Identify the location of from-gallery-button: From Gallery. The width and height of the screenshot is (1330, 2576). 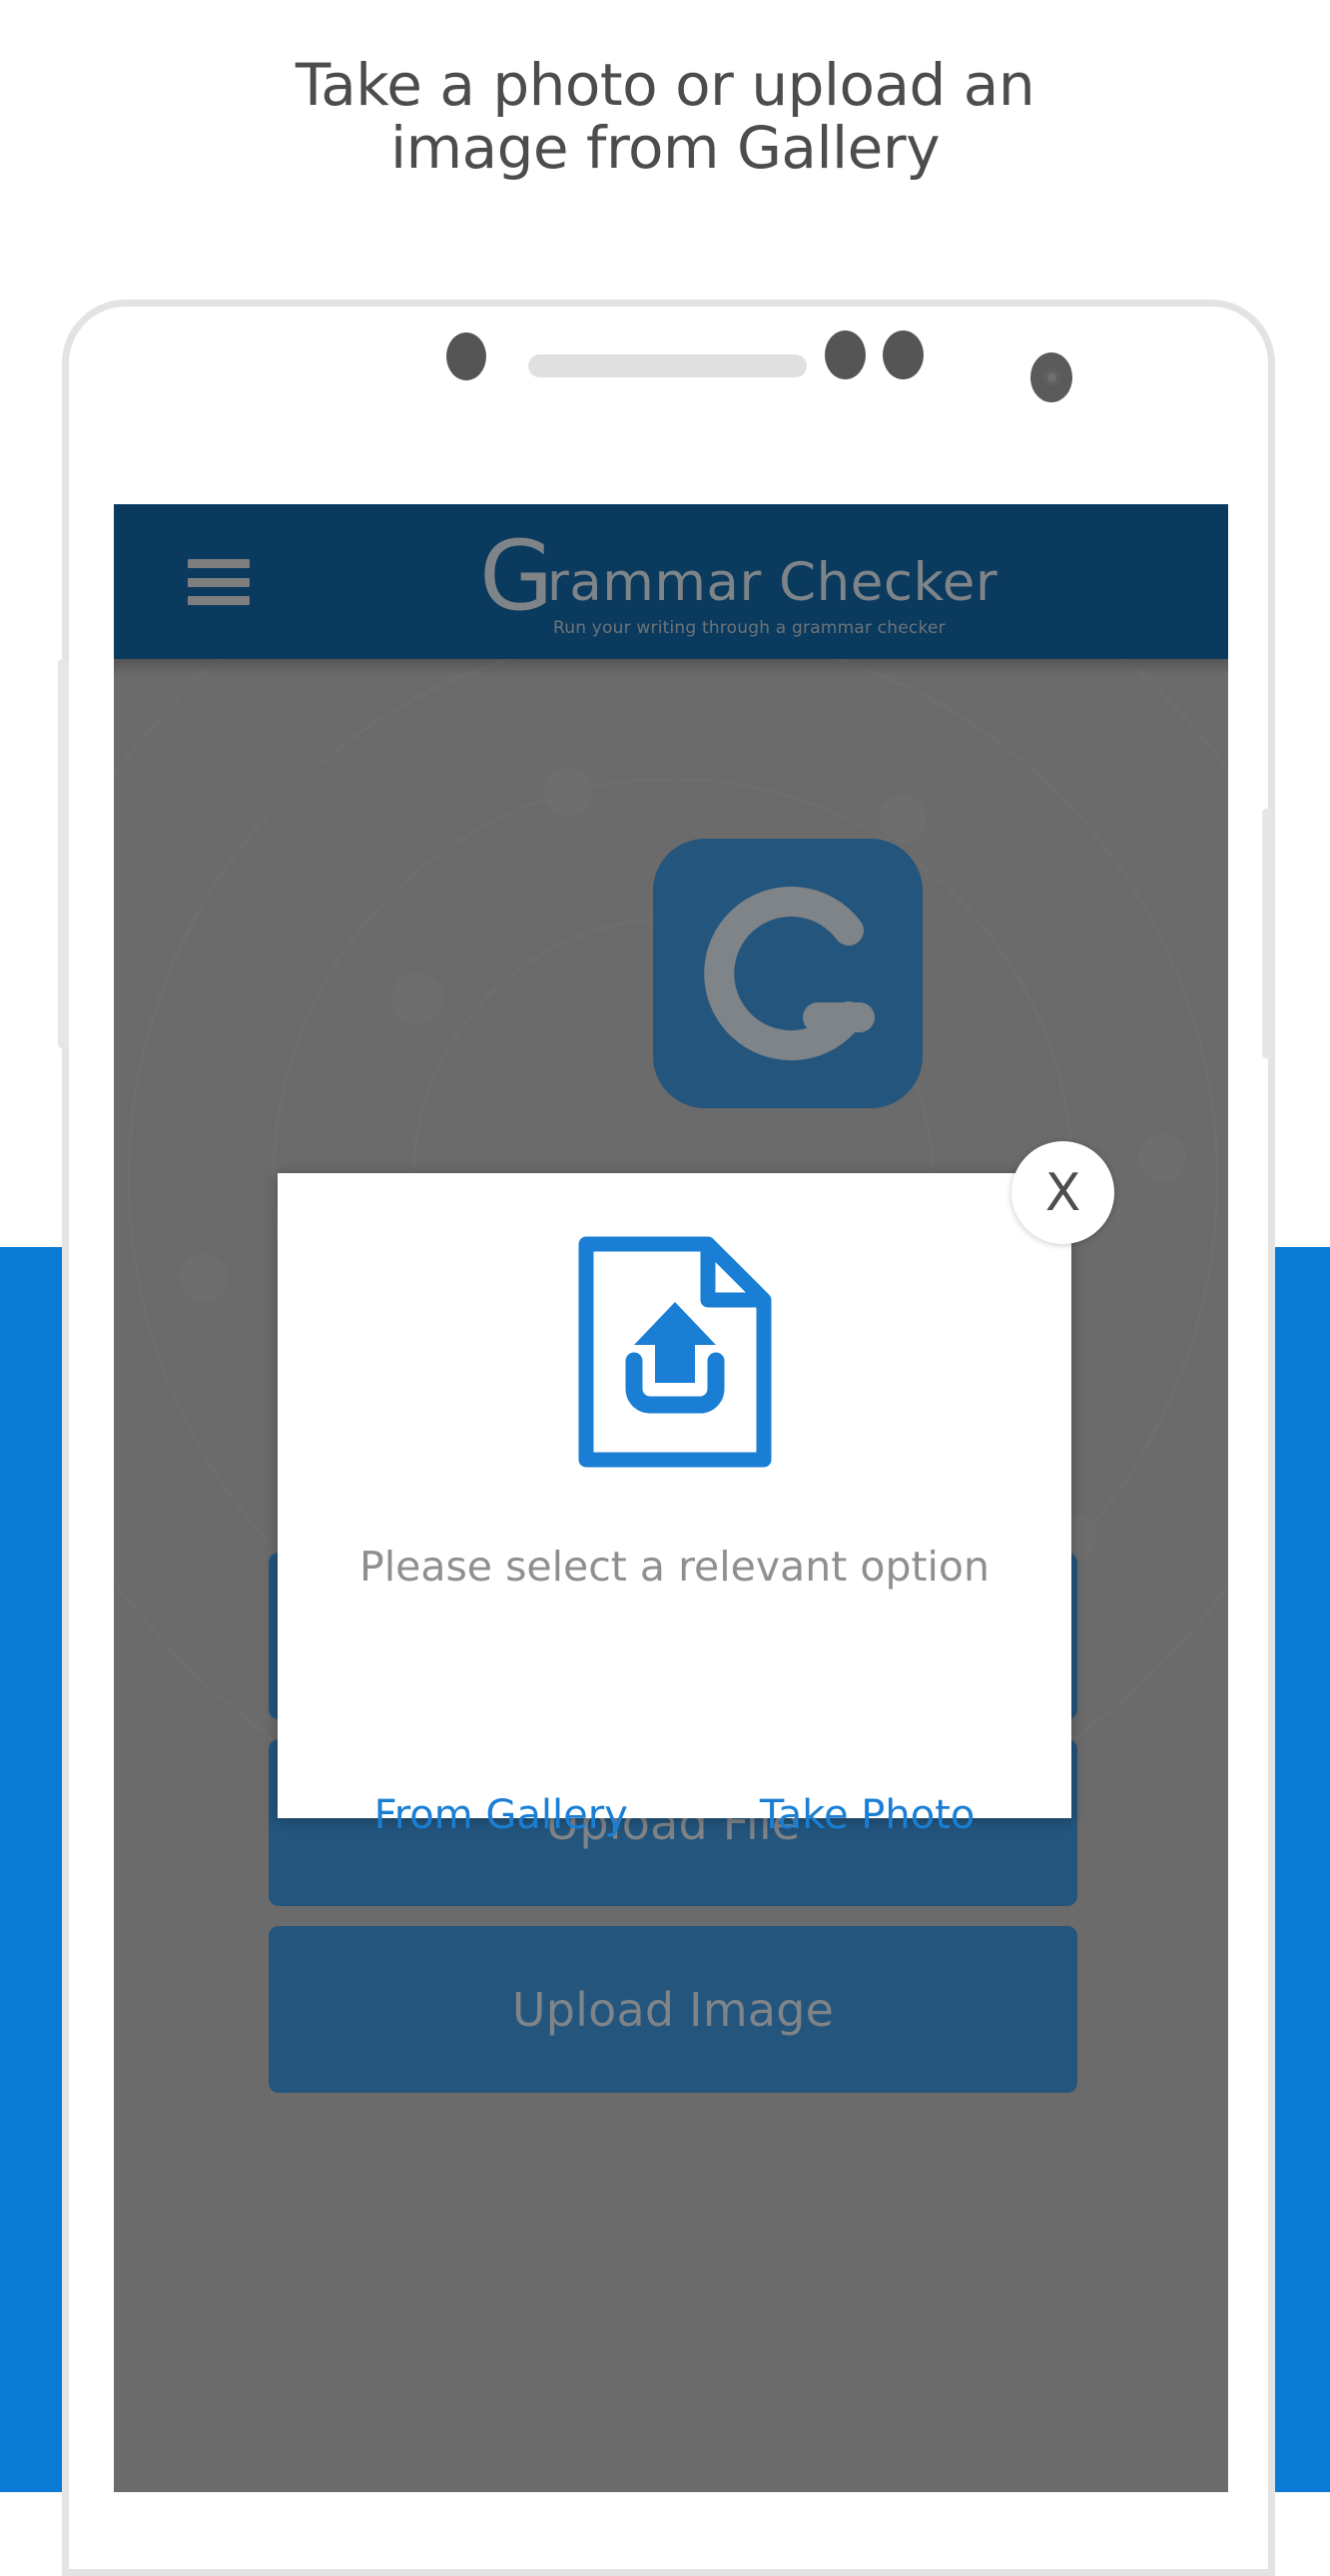
(501, 1815).